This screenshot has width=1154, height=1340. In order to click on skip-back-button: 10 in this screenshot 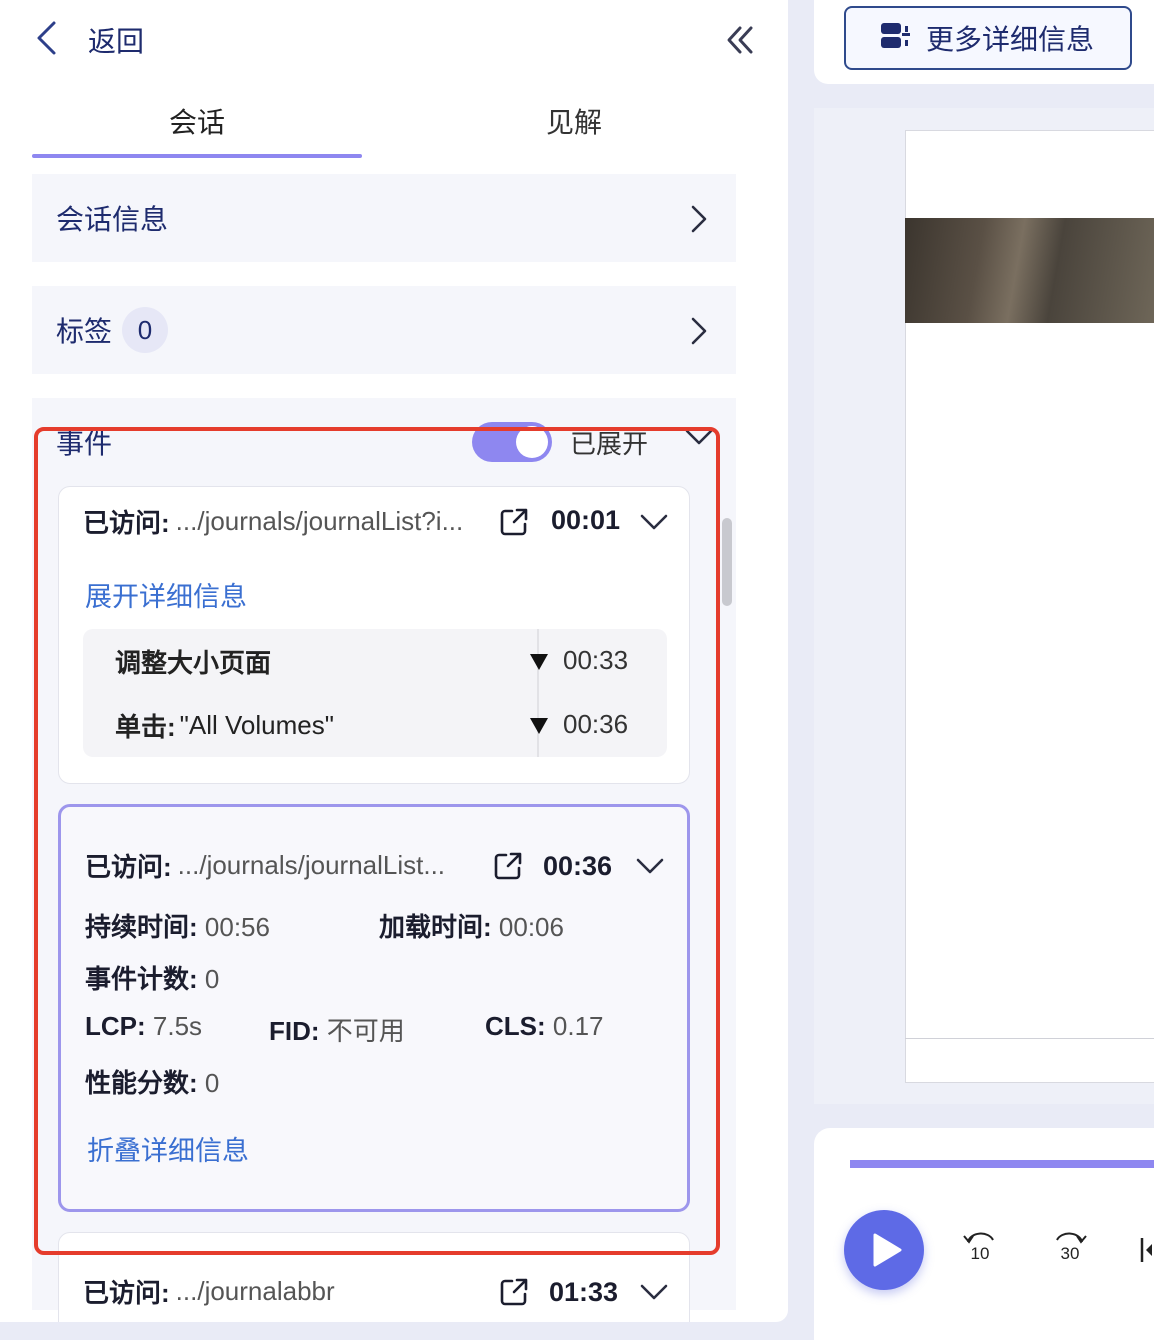, I will do `click(980, 1250)`.